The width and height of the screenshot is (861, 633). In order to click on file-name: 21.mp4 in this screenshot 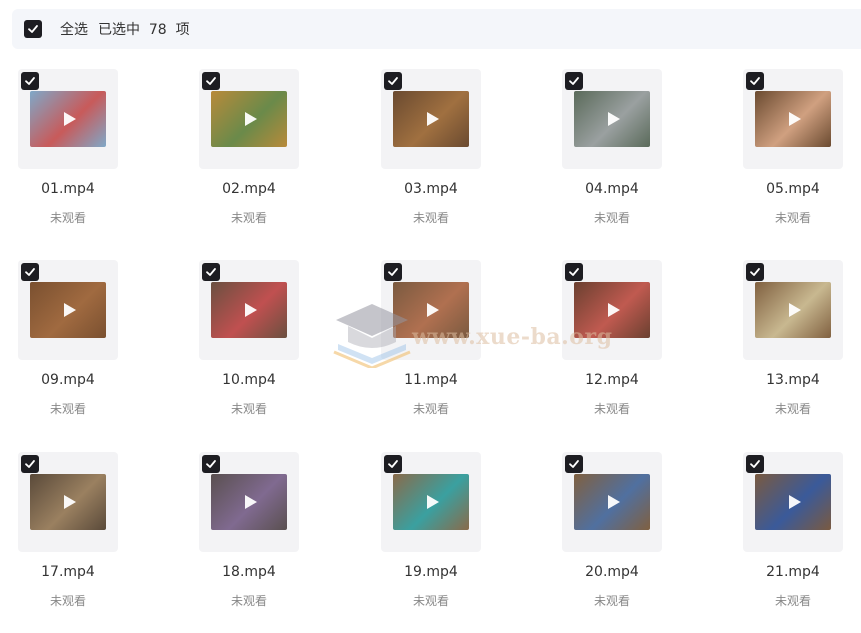, I will do `click(793, 572)`.